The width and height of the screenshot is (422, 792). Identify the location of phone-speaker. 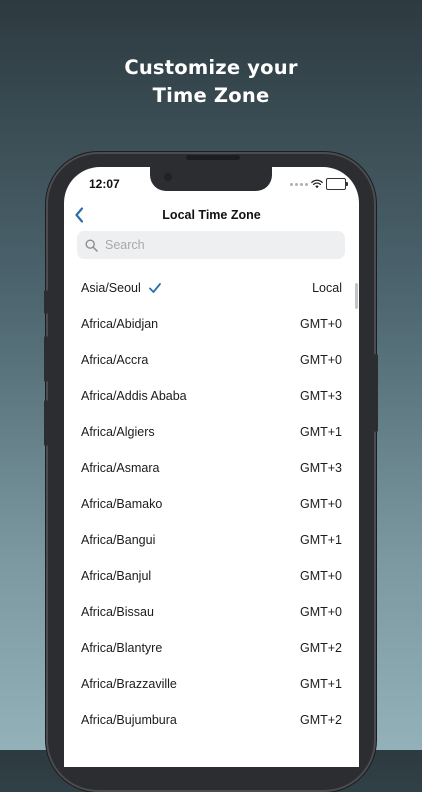
(213, 157).